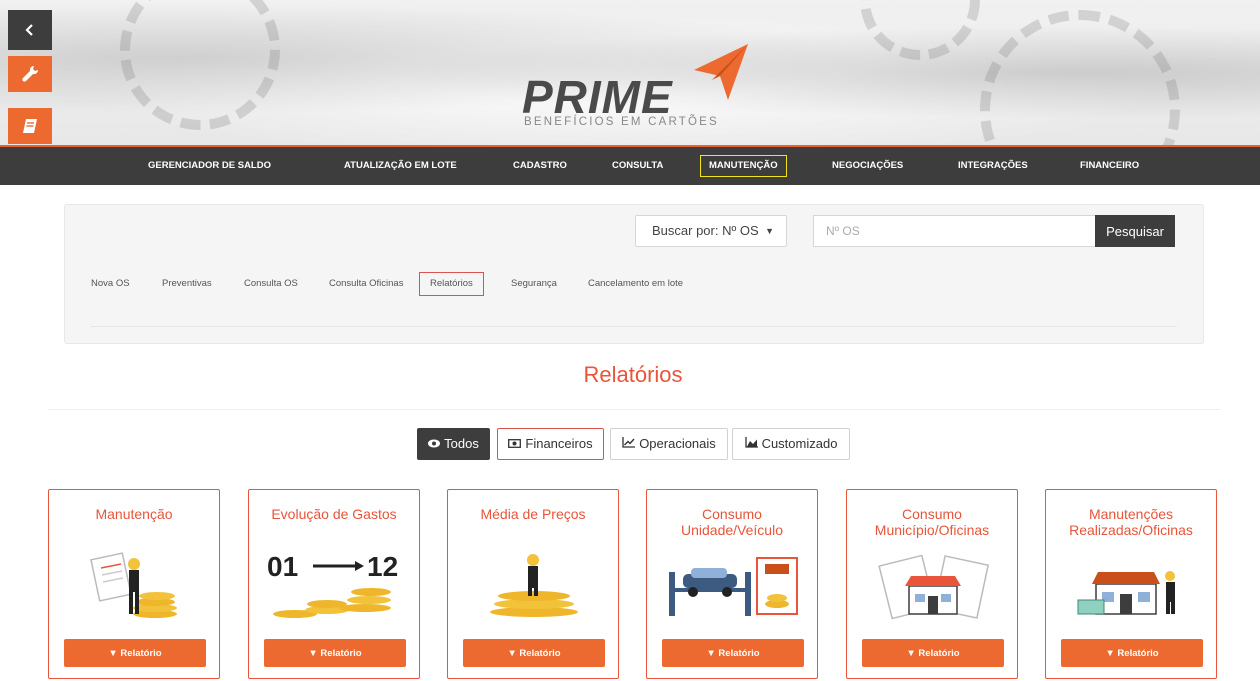  Describe the element at coordinates (769, 231) in the screenshot. I see `caret-down-icon: ▼` at that location.